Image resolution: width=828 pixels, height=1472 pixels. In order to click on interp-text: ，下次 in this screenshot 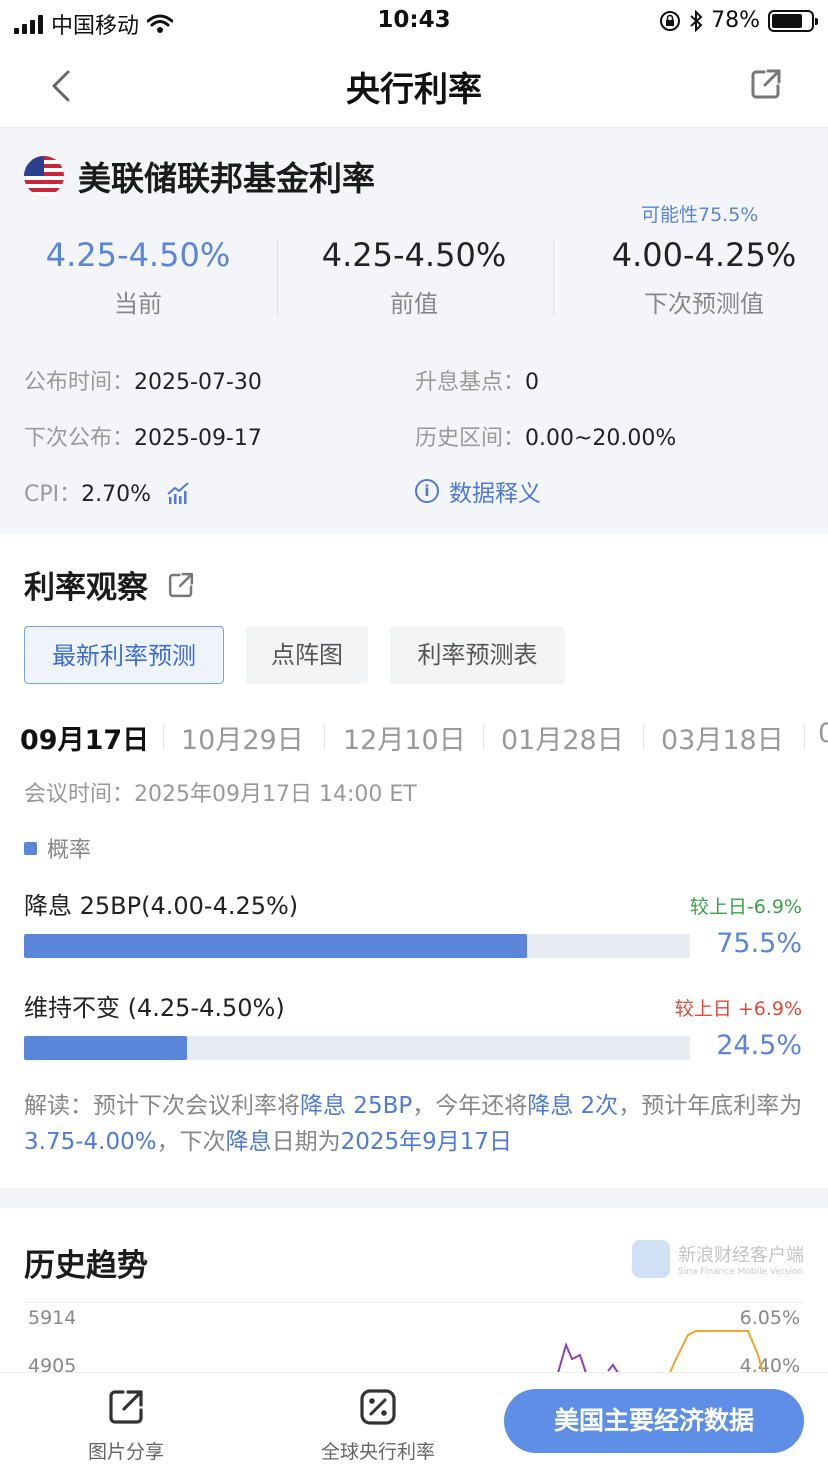, I will do `click(191, 1142)`.